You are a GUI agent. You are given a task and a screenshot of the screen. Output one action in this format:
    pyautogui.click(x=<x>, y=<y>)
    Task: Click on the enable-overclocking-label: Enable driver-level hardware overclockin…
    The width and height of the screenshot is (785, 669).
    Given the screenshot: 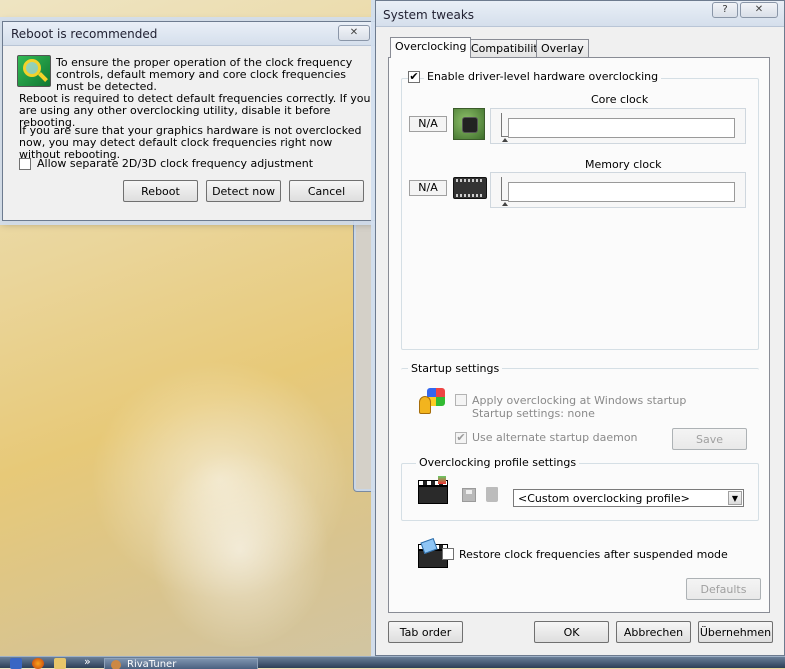 What is the action you would take?
    pyautogui.click(x=543, y=76)
    